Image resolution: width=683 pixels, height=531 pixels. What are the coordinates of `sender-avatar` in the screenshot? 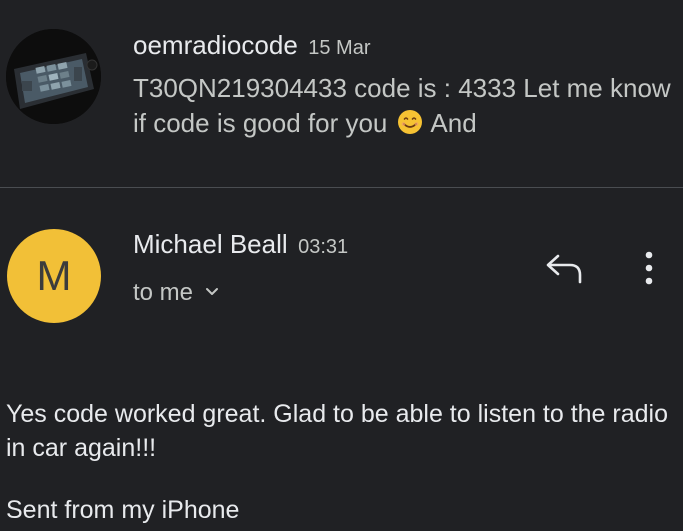 It's located at (53, 76).